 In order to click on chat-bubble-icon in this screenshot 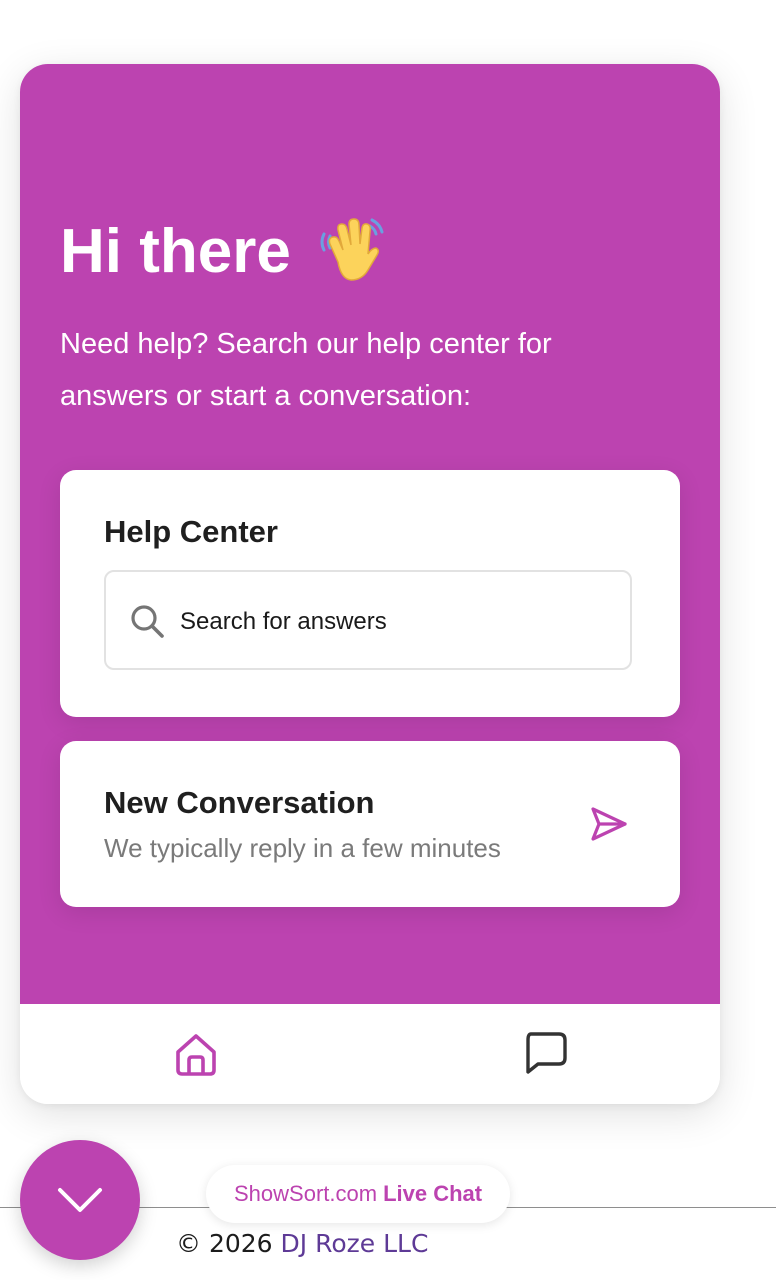, I will do `click(545, 1053)`.